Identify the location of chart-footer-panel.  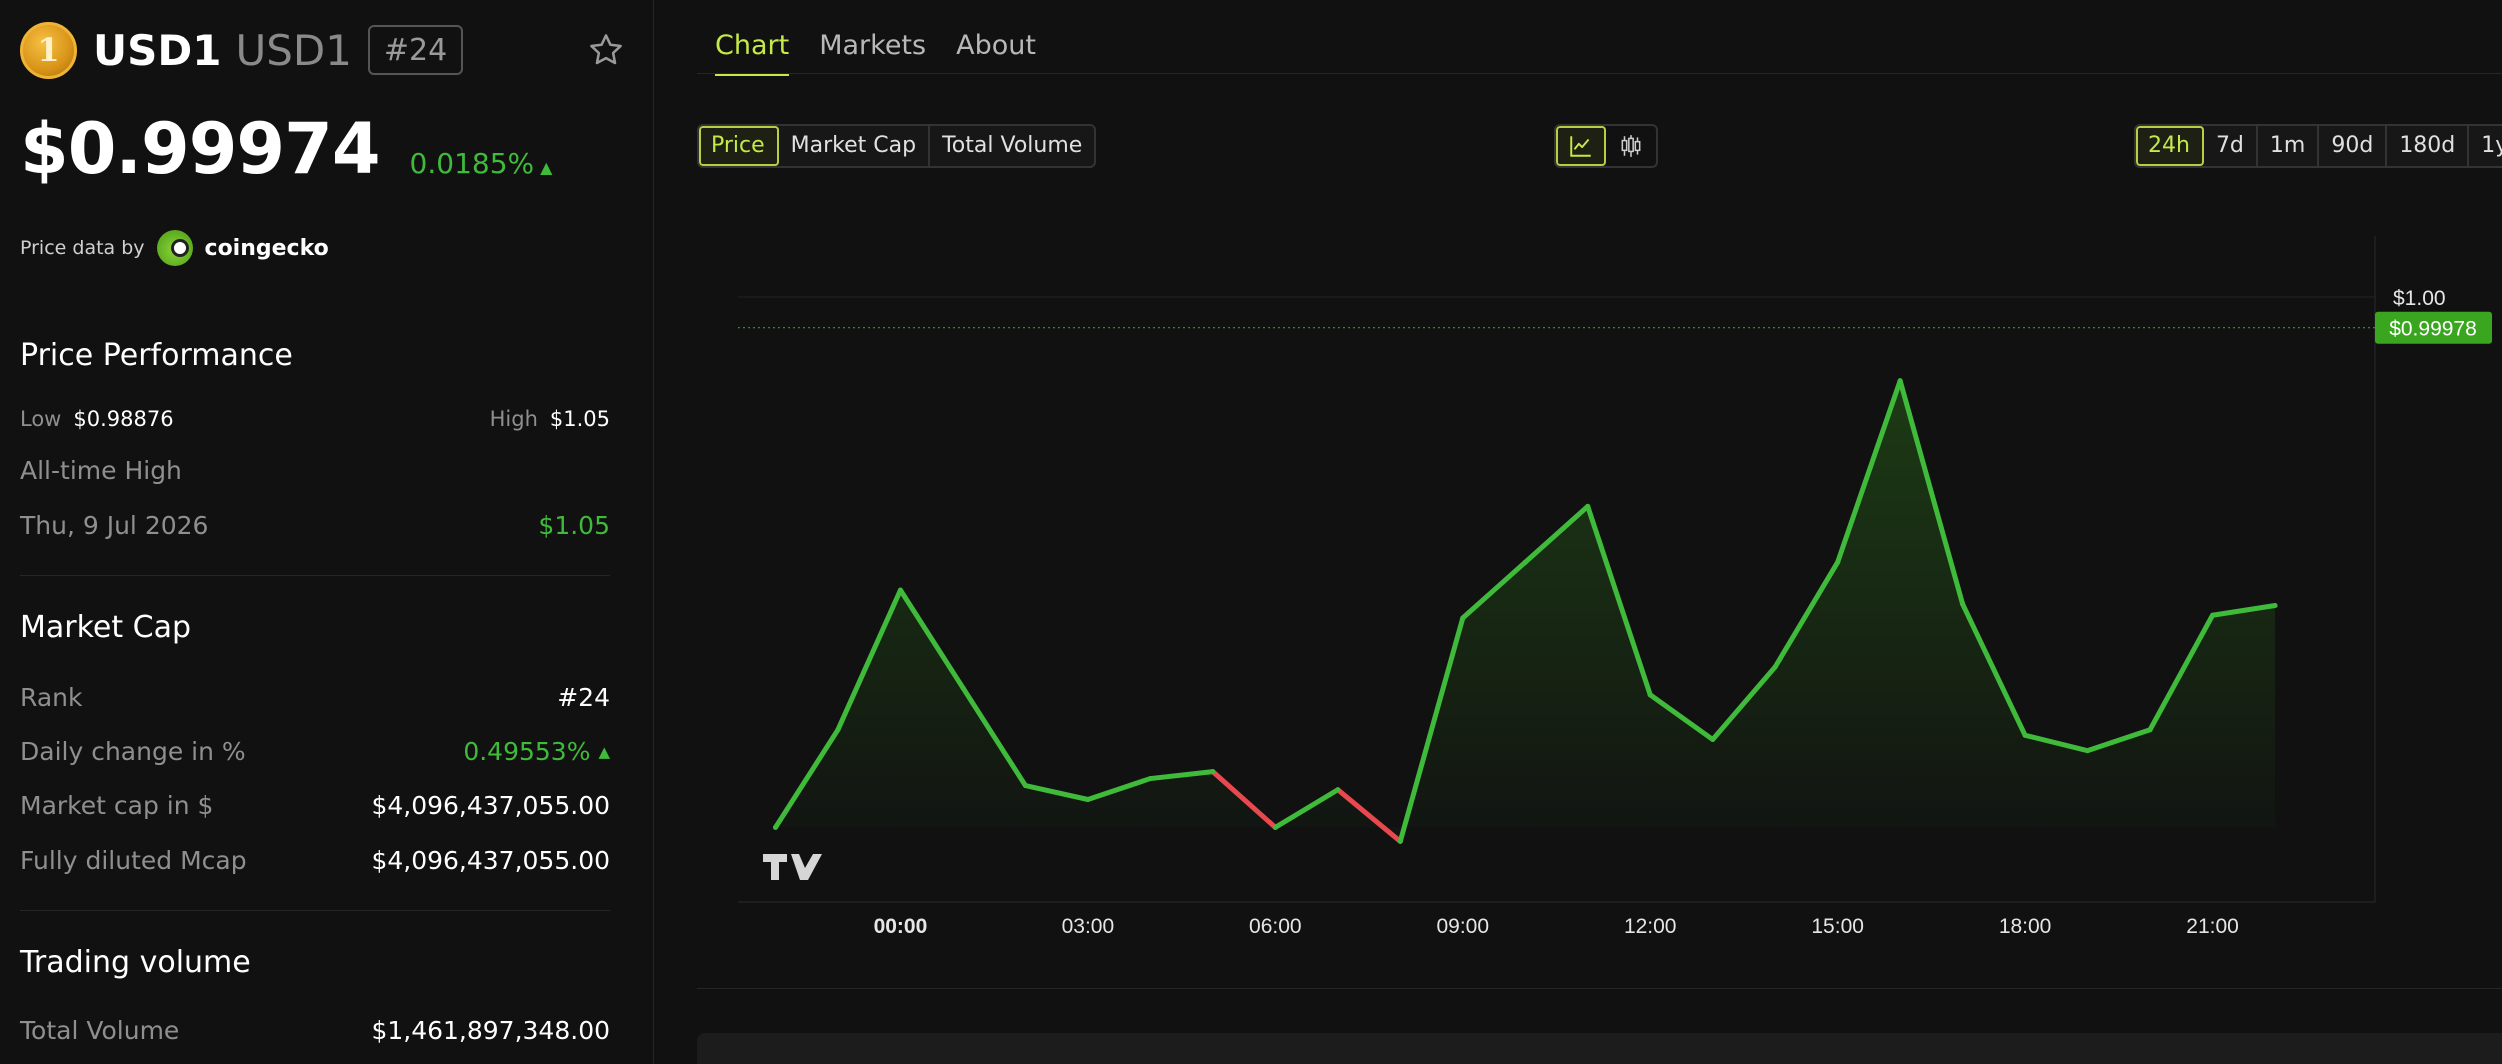
(1599, 1048).